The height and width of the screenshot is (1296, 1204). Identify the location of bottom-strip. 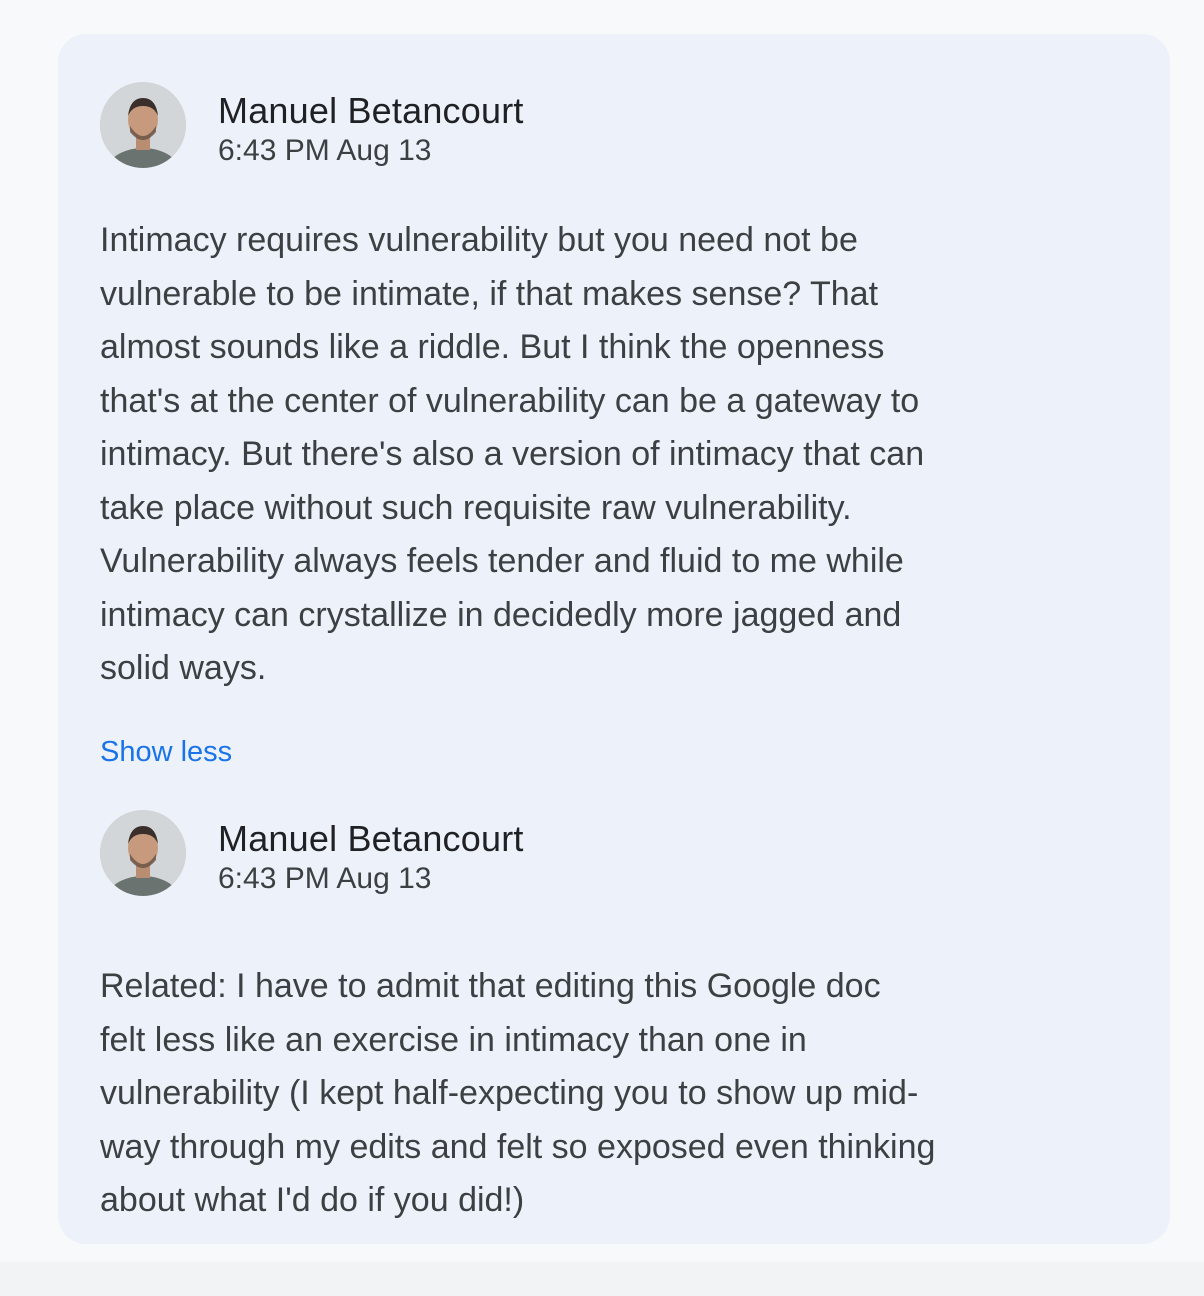
(602, 1279).